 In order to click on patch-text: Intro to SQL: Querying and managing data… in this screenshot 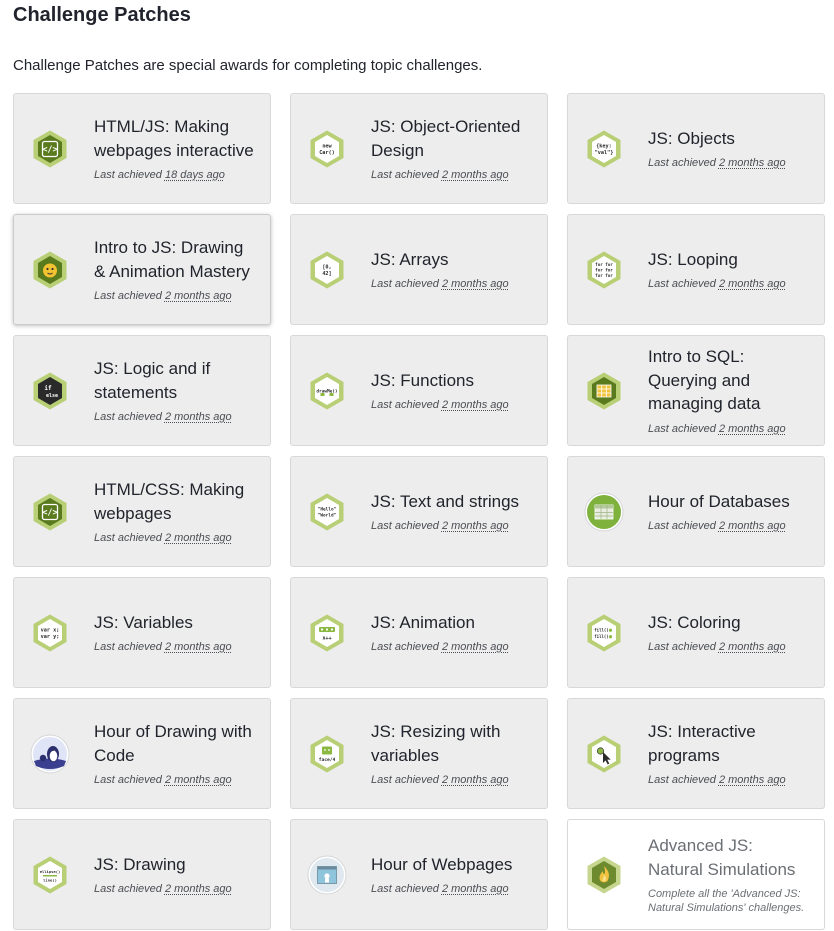, I will do `click(730, 390)`.